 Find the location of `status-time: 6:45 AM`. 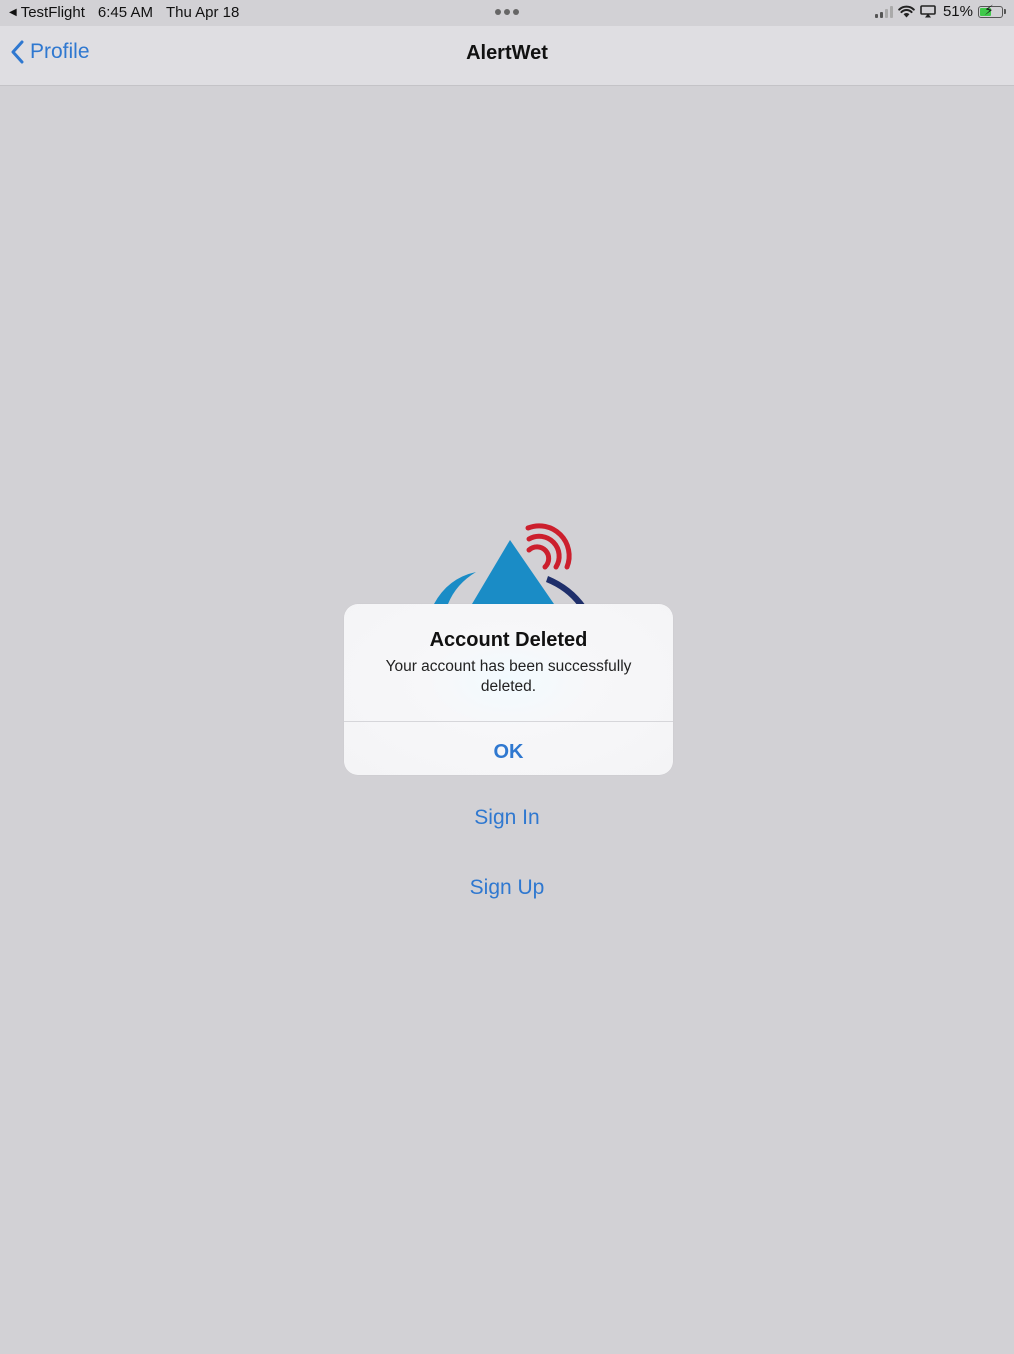

status-time: 6:45 AM is located at coordinates (125, 12).